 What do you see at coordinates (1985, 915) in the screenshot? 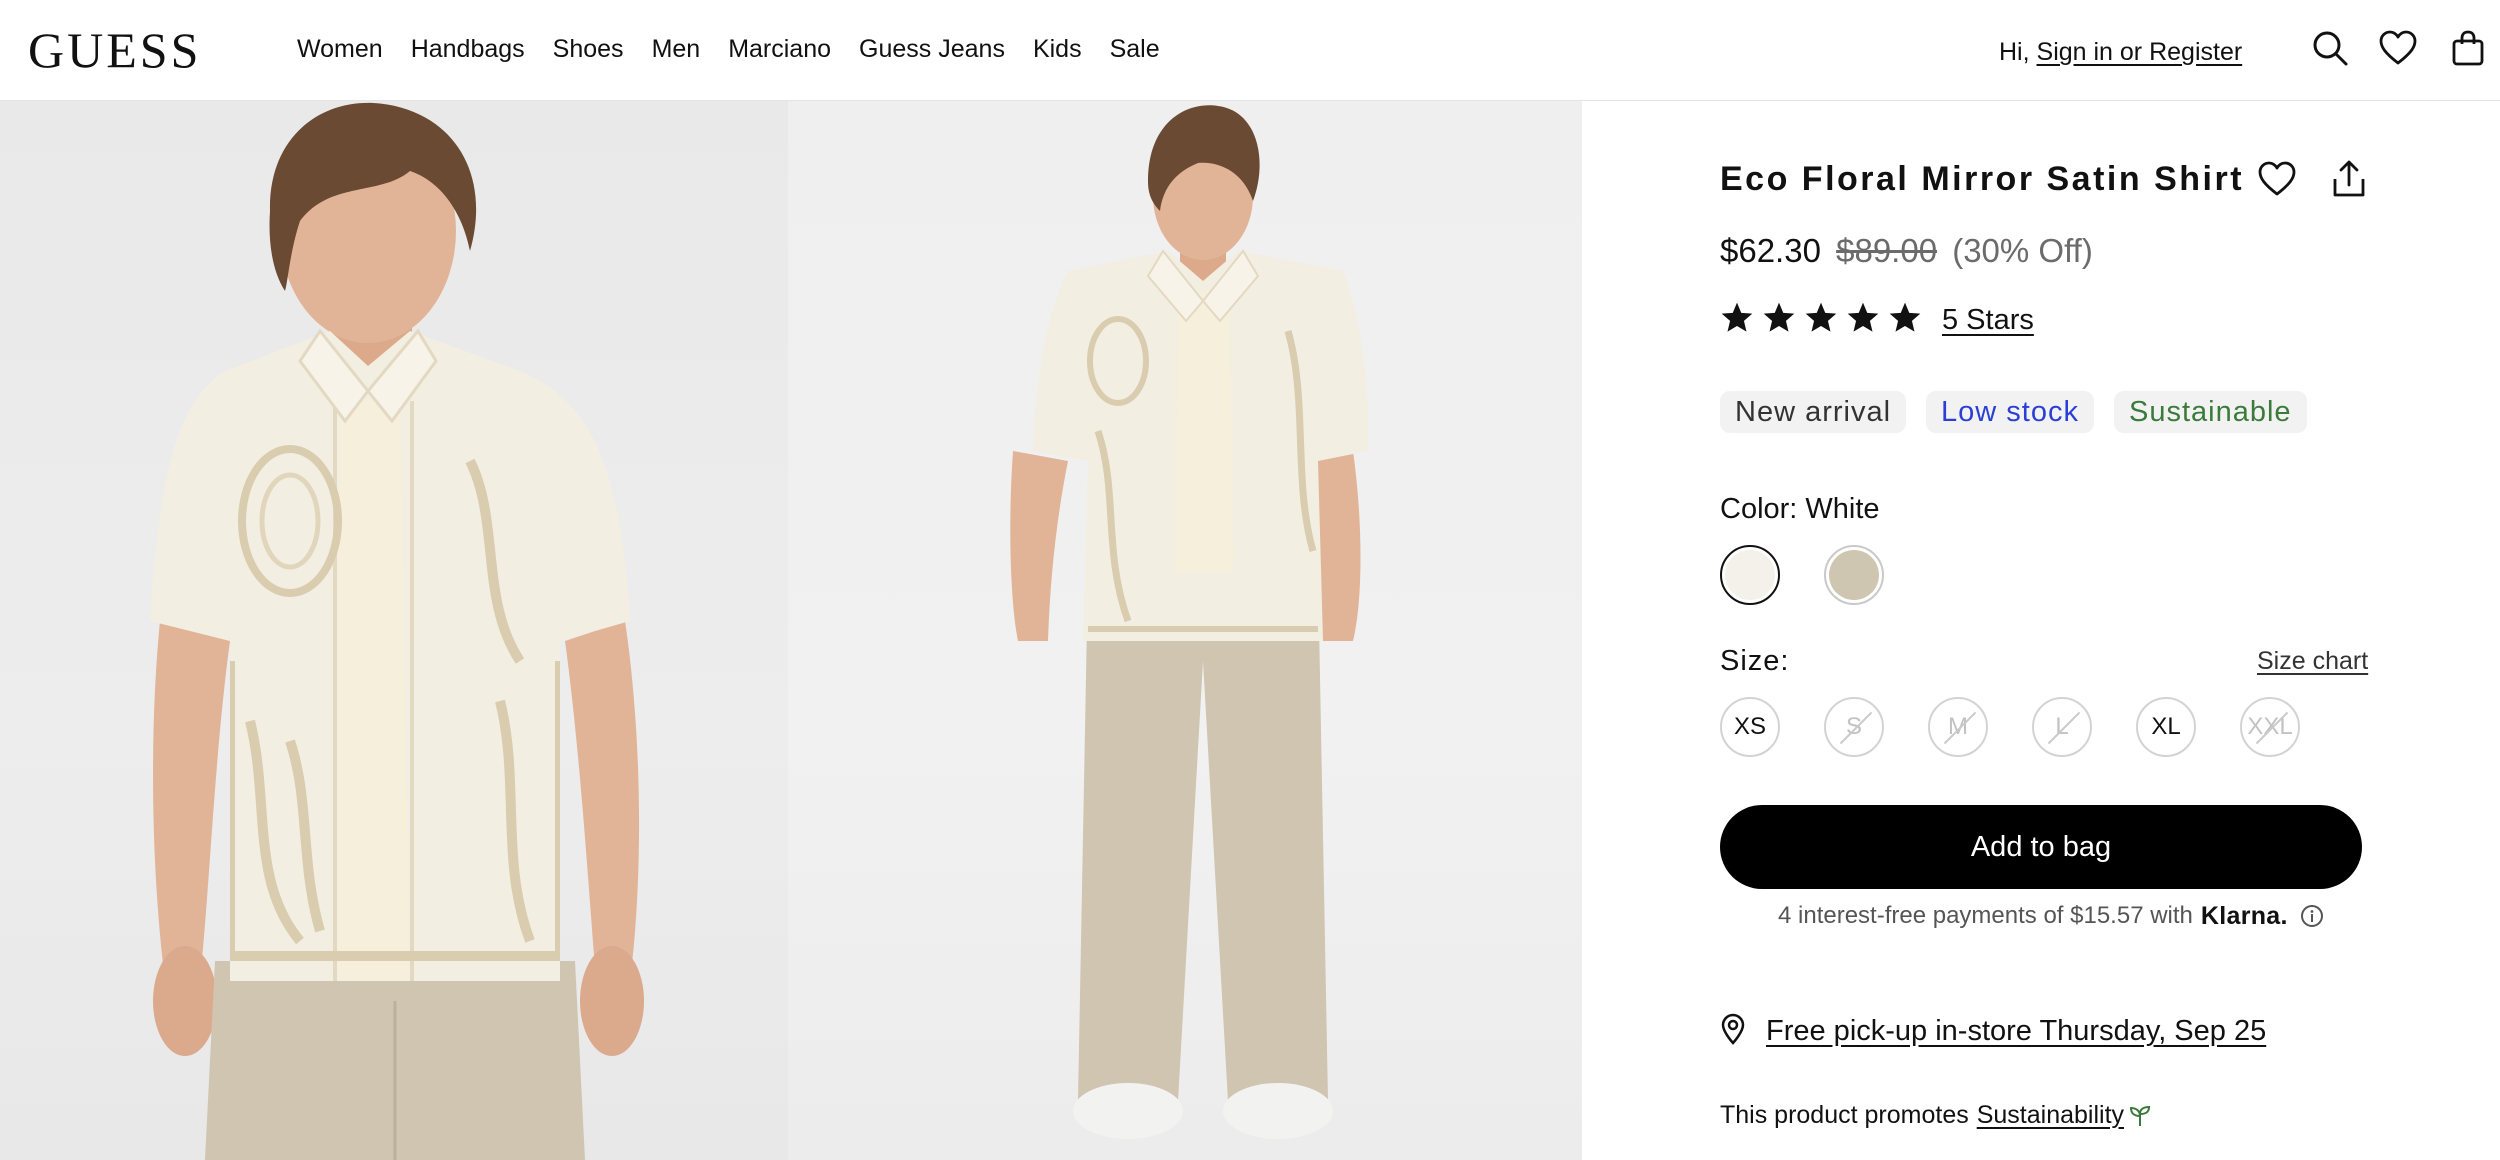
I see `klarna-text: 4 interest-free payments of $15.57 with` at bounding box center [1985, 915].